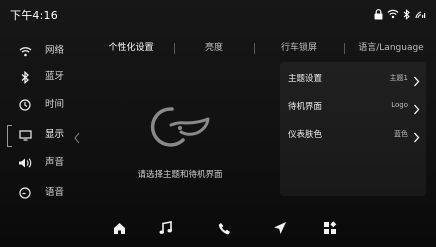  Describe the element at coordinates (305, 79) in the screenshot. I see `row-label: 主题设置` at that location.